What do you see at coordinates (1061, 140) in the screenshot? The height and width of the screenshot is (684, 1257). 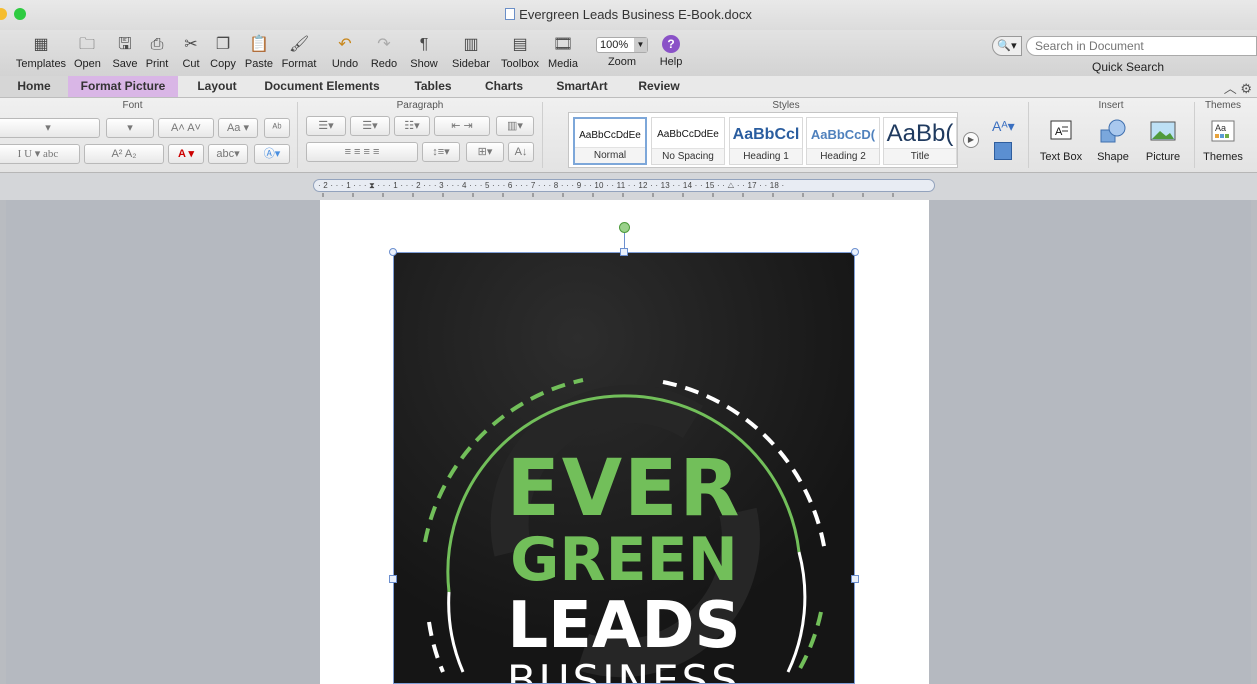 I see `insert-text-box-button: A Text Box` at bounding box center [1061, 140].